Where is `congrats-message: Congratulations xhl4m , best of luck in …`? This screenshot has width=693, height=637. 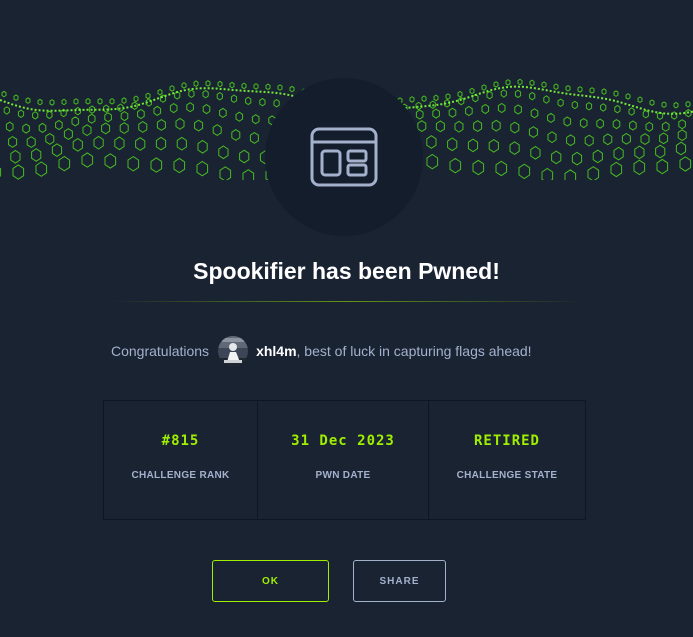
congrats-message: Congratulations xhl4m , best of luck in … is located at coordinates (321, 351).